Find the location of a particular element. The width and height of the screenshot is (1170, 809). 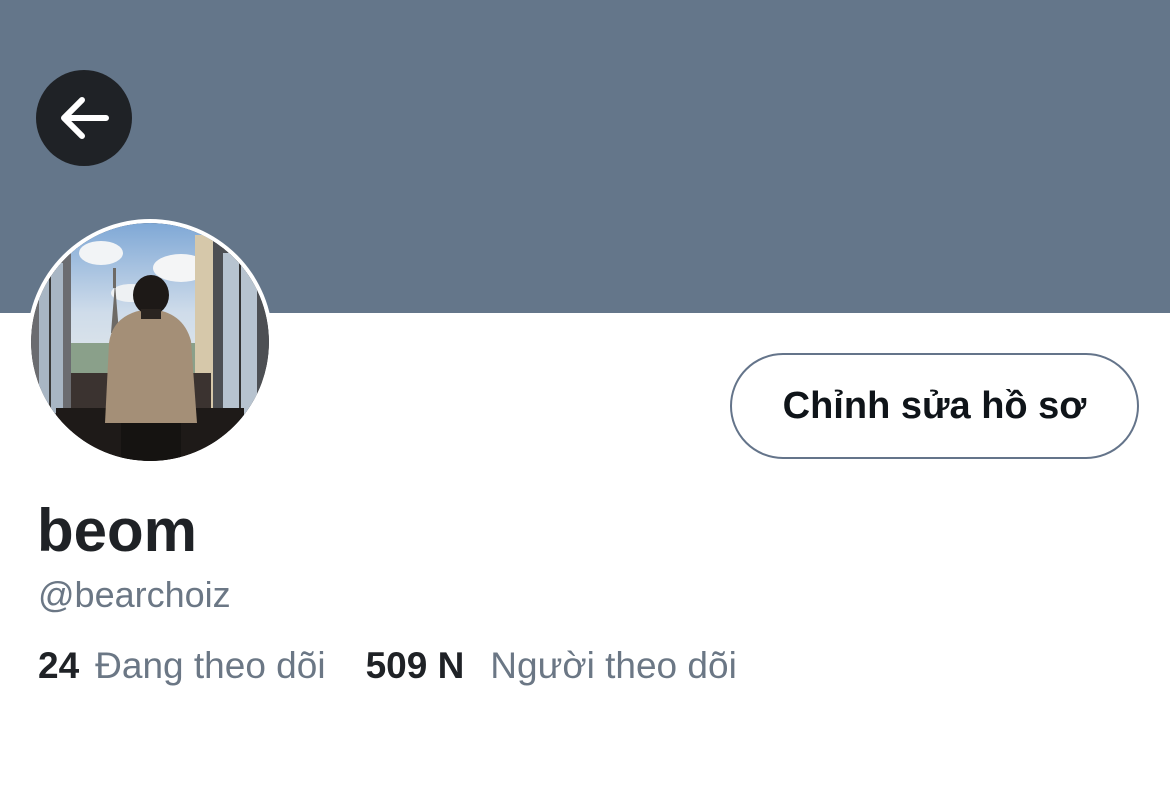

display-name: beom is located at coordinates (117, 530).